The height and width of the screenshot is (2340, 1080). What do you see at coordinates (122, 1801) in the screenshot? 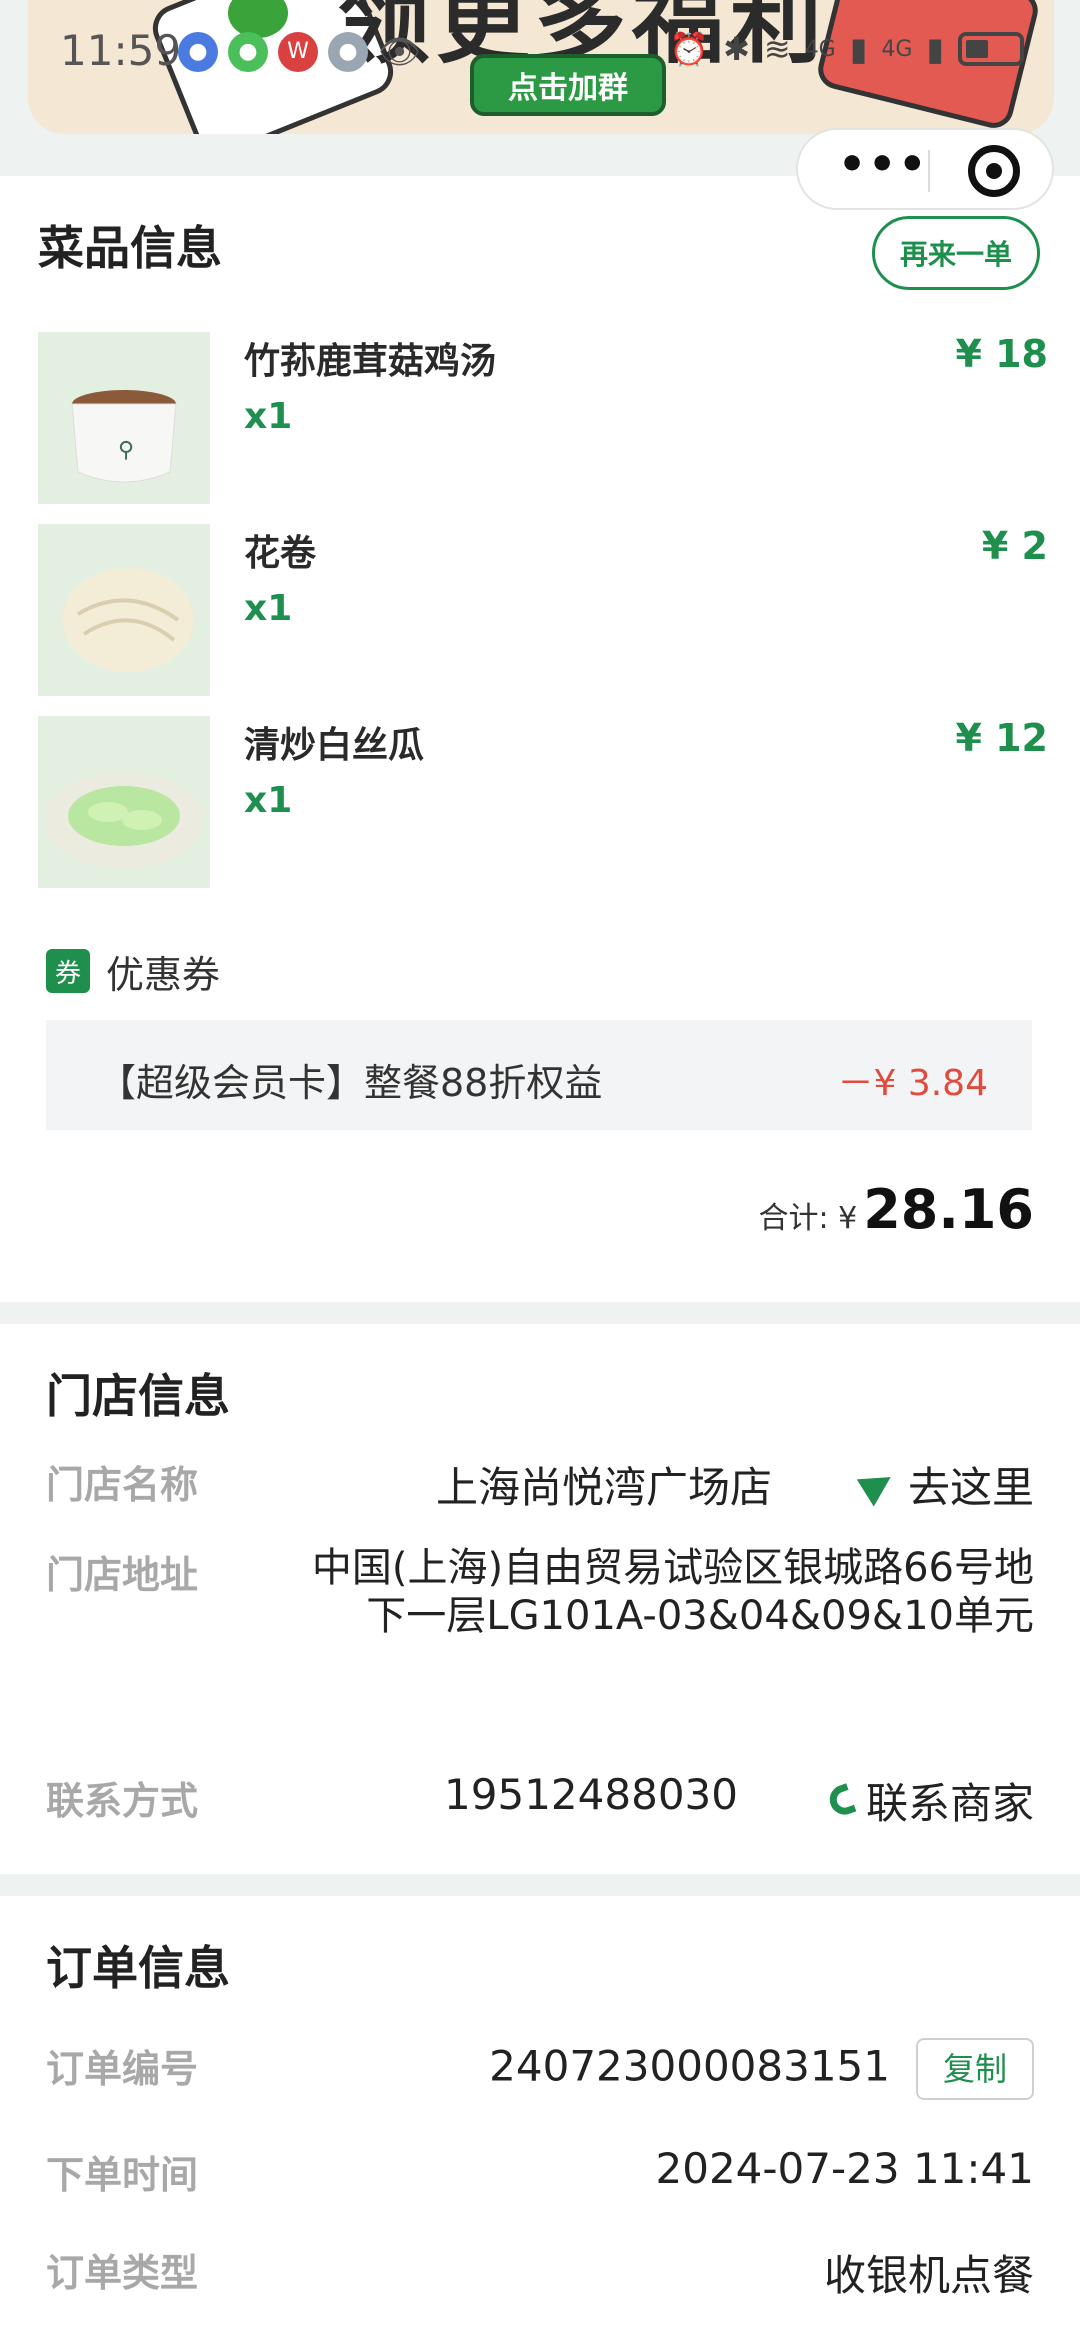
I see `contact-label: 联系方式` at bounding box center [122, 1801].